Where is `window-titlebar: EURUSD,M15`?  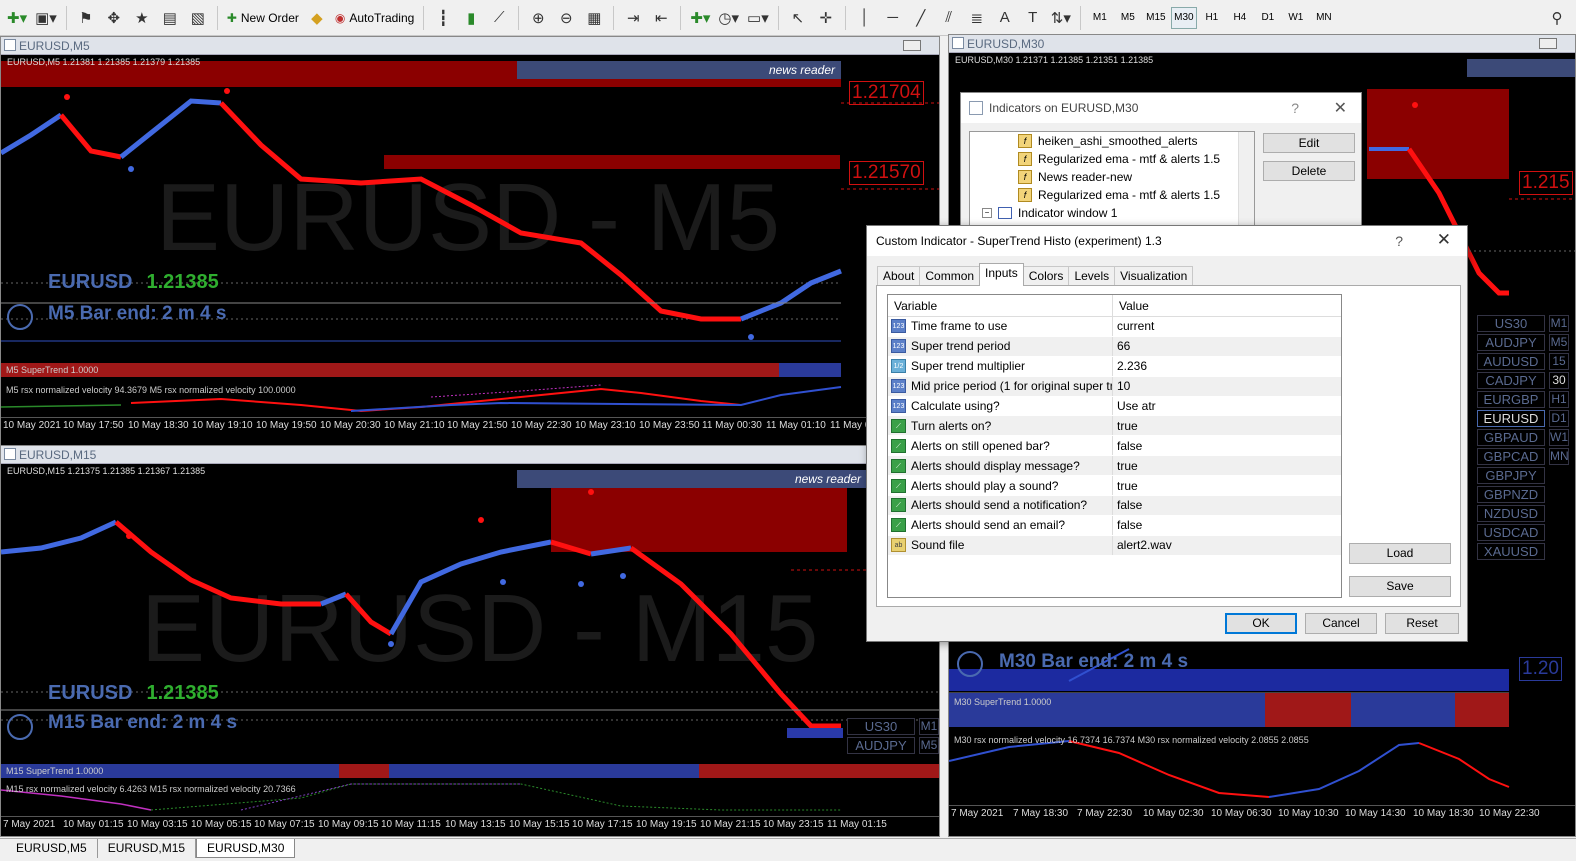
window-titlebar: EURUSD,M15 is located at coordinates (470, 455).